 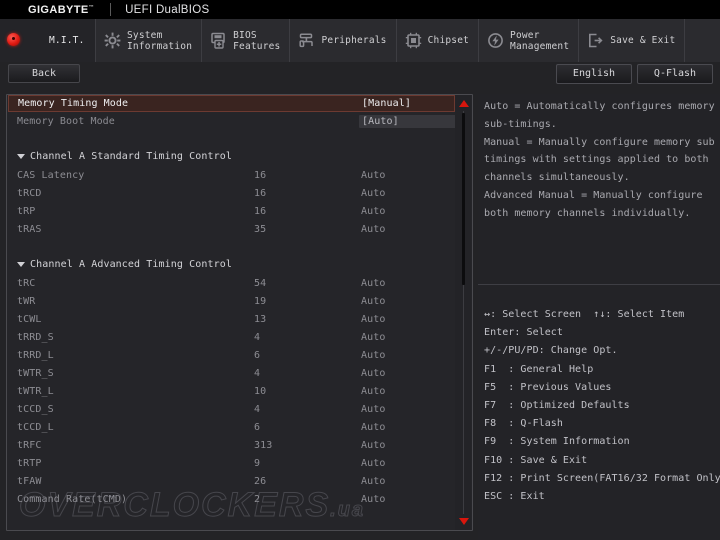 I want to click on timing-row: tRRD_L 6 Auto, so click(x=231, y=355).